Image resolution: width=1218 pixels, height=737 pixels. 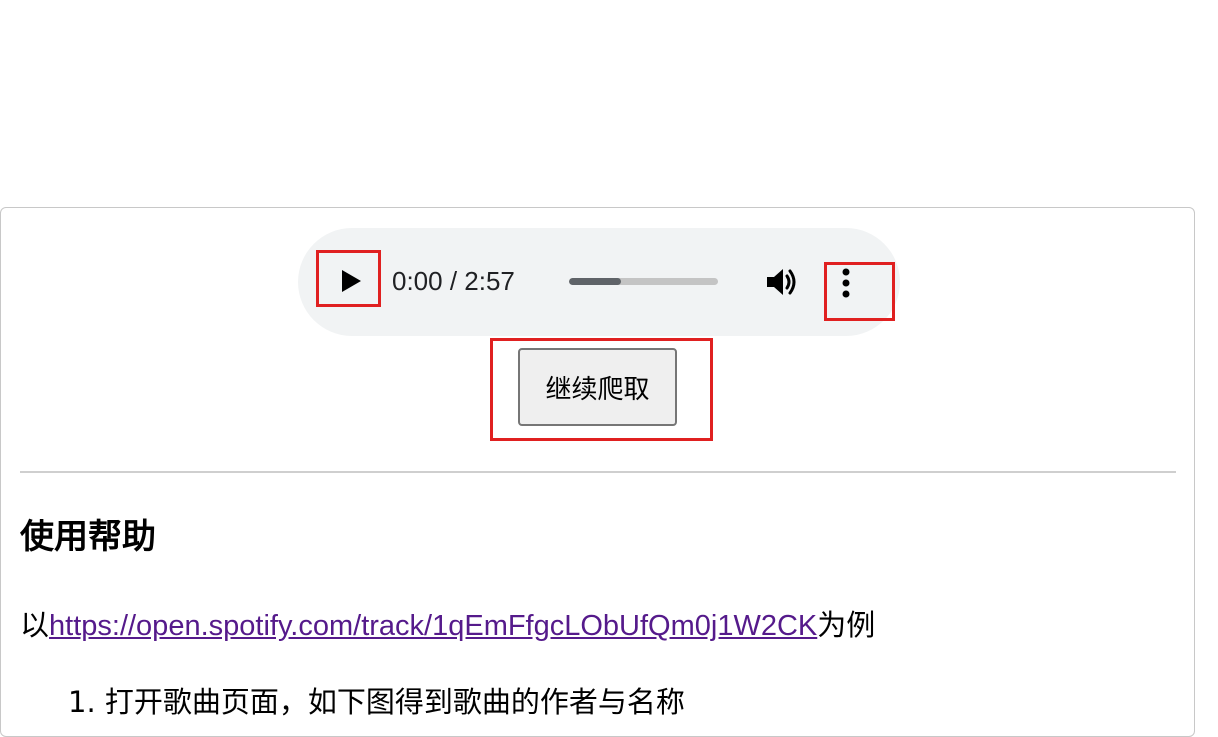 What do you see at coordinates (598, 472) in the screenshot?
I see `divider` at bounding box center [598, 472].